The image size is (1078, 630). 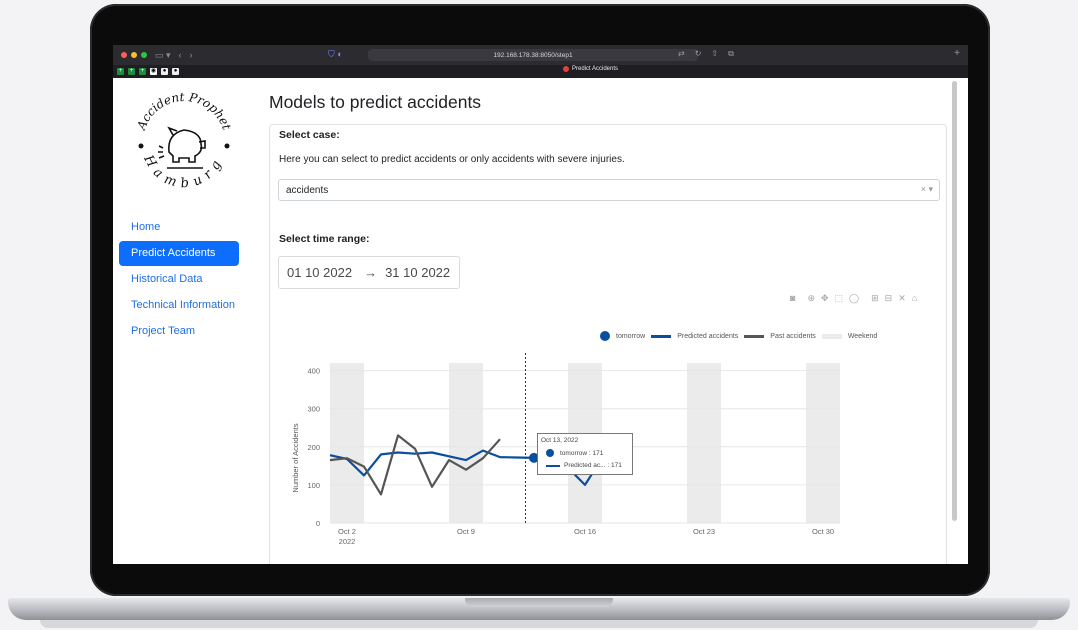 I want to click on x-tick-sublabel: 2022, so click(x=347, y=541).